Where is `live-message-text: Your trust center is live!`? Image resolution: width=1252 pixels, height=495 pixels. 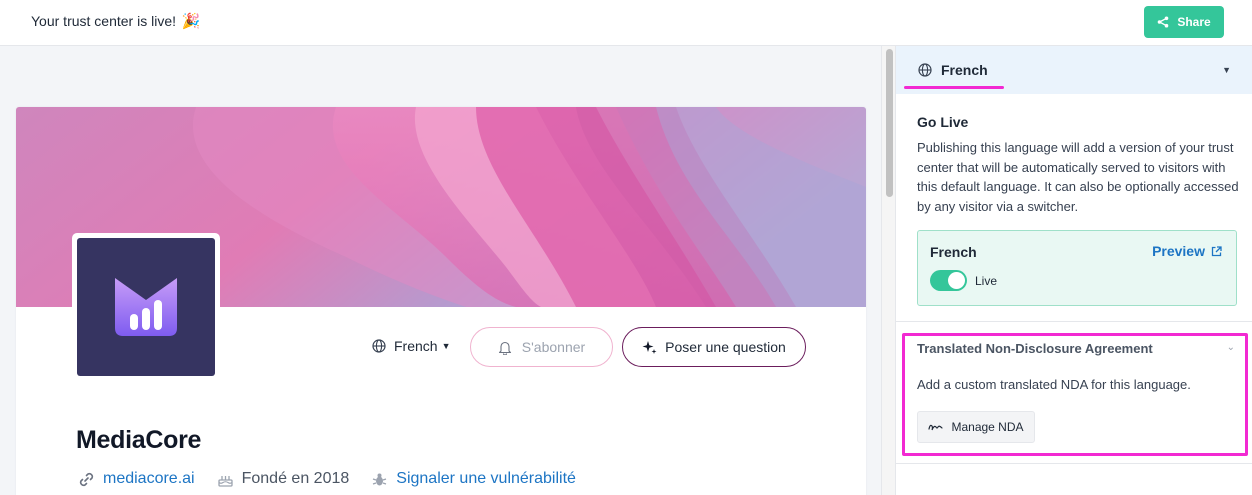 live-message-text: Your trust center is live! is located at coordinates (103, 21).